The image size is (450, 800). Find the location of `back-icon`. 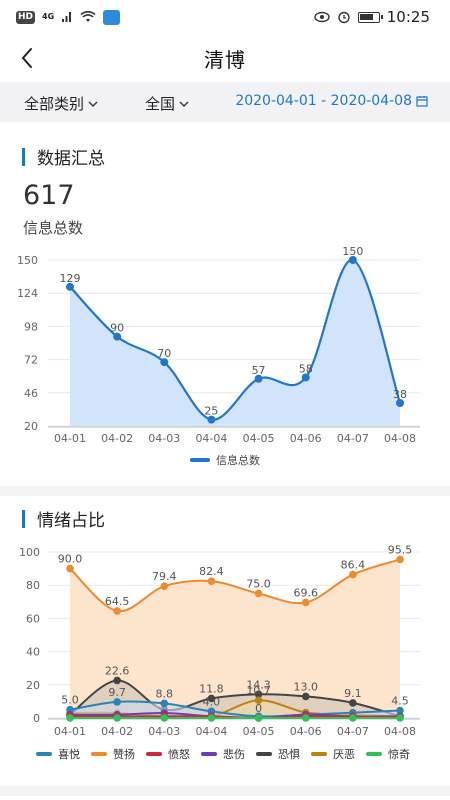

back-icon is located at coordinates (28, 58).